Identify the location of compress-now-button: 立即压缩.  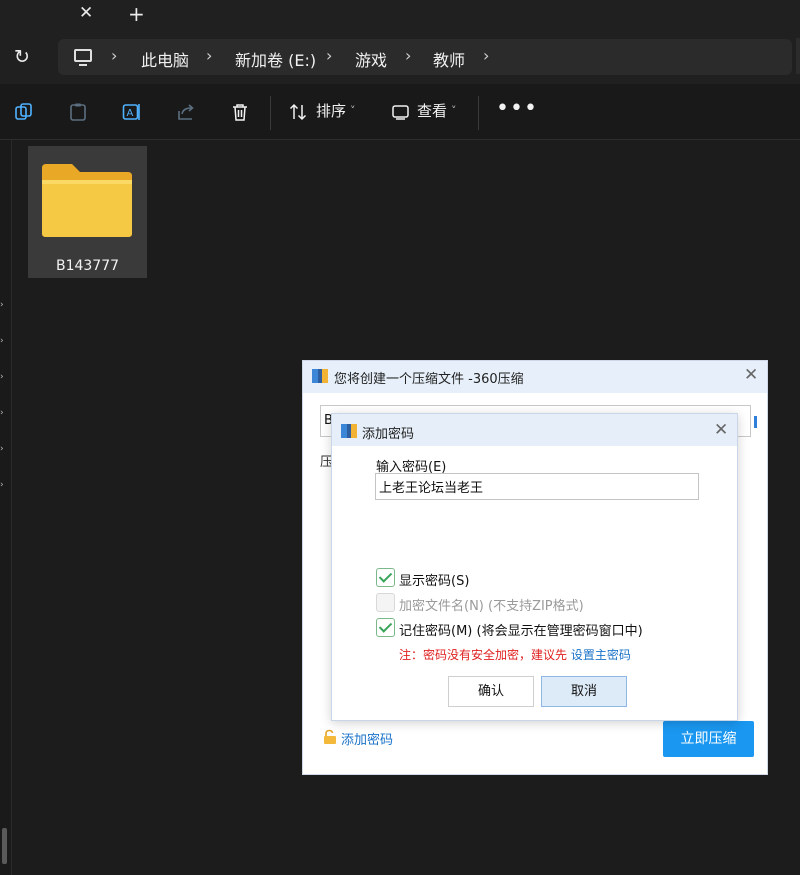
(708, 739).